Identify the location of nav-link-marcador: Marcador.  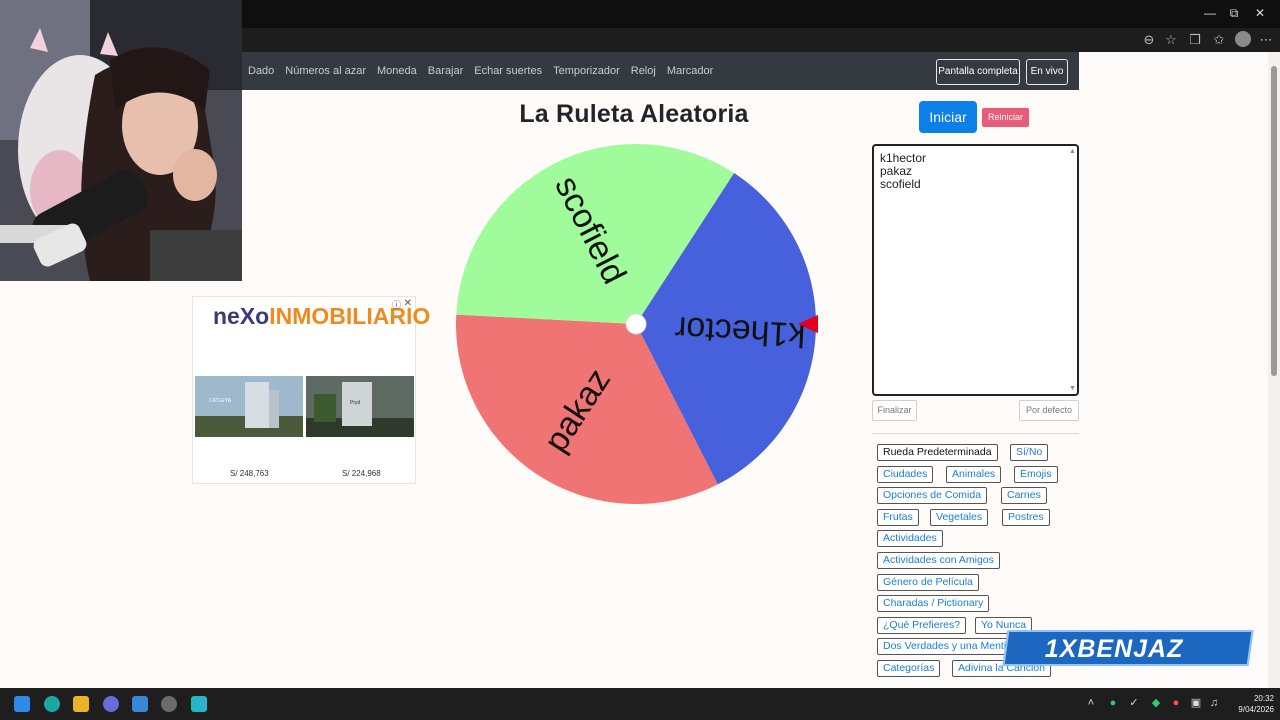
(690, 71).